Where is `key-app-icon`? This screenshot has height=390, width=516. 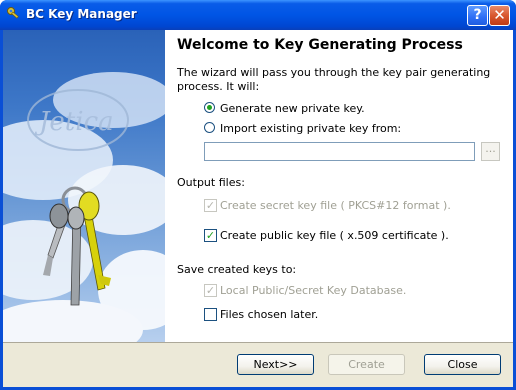
key-app-icon is located at coordinates (13, 13).